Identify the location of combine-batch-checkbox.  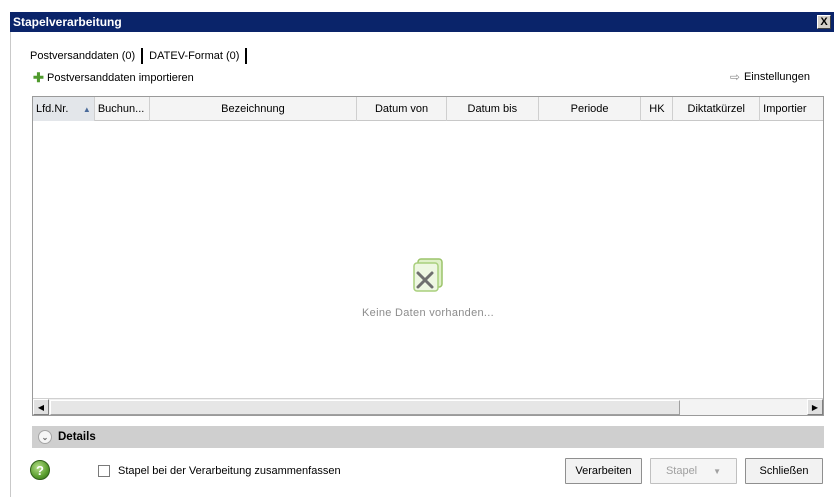
(104, 471).